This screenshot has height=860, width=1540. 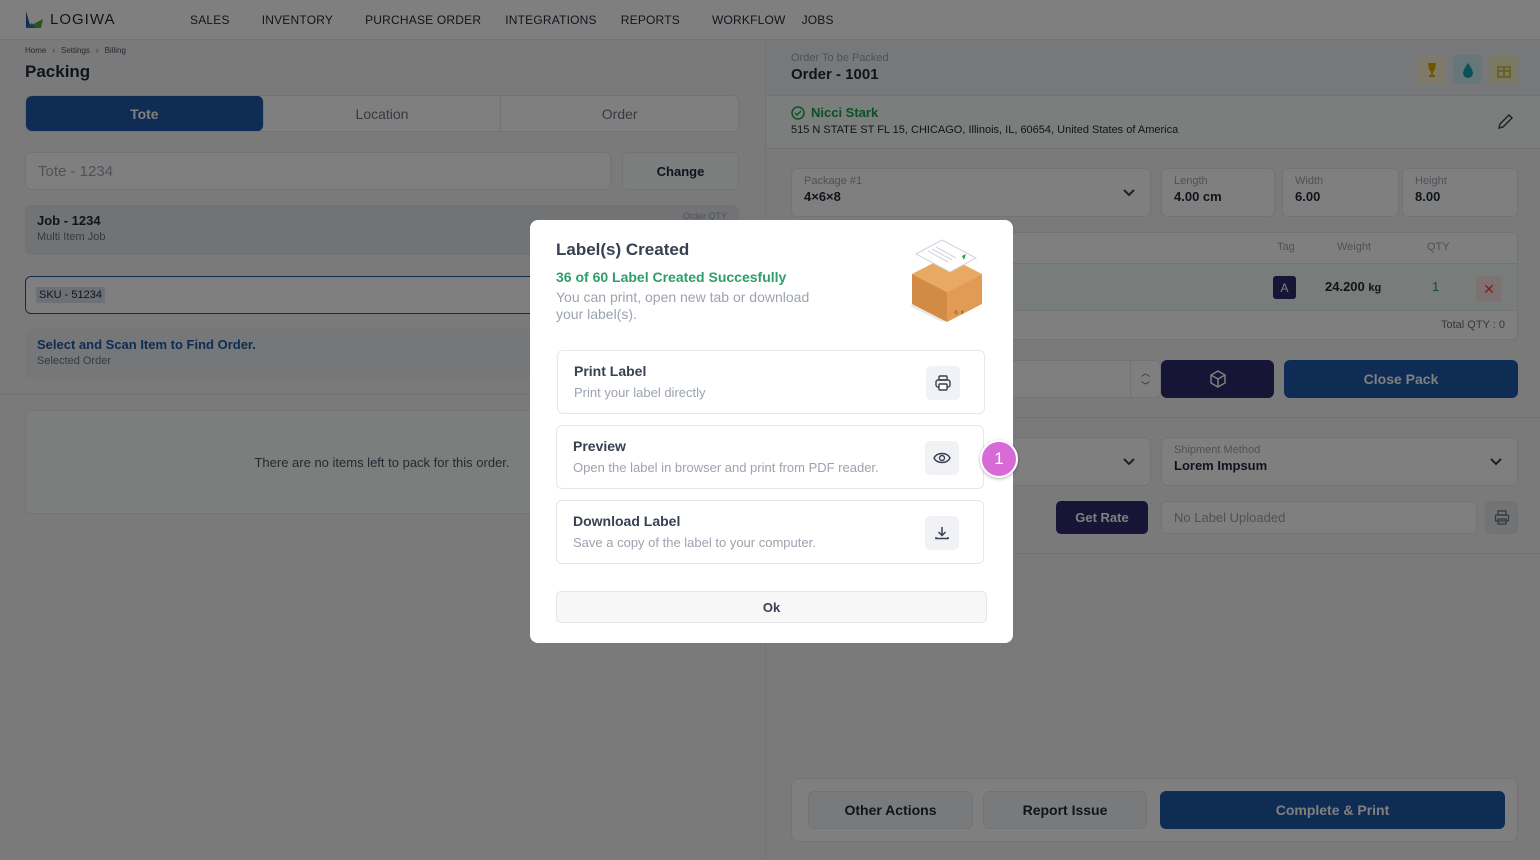 What do you see at coordinates (610, 371) in the screenshot?
I see `option-title: Print Label` at bounding box center [610, 371].